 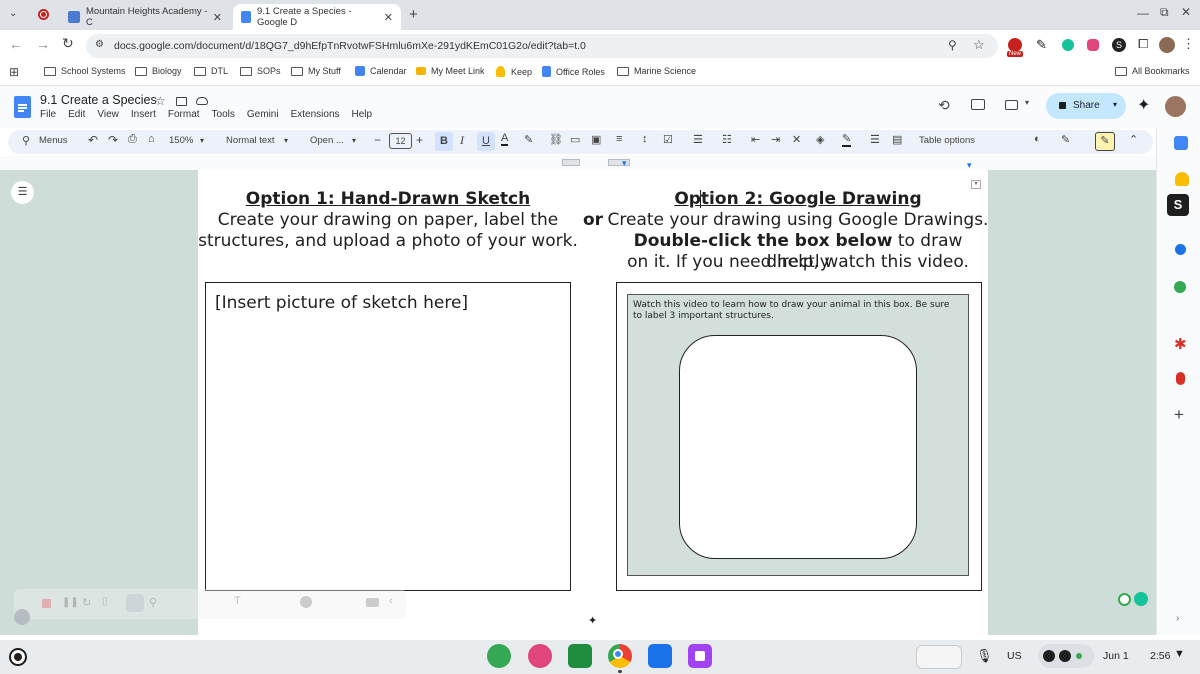 I want to click on star-icon: ☆, so click(x=160, y=101).